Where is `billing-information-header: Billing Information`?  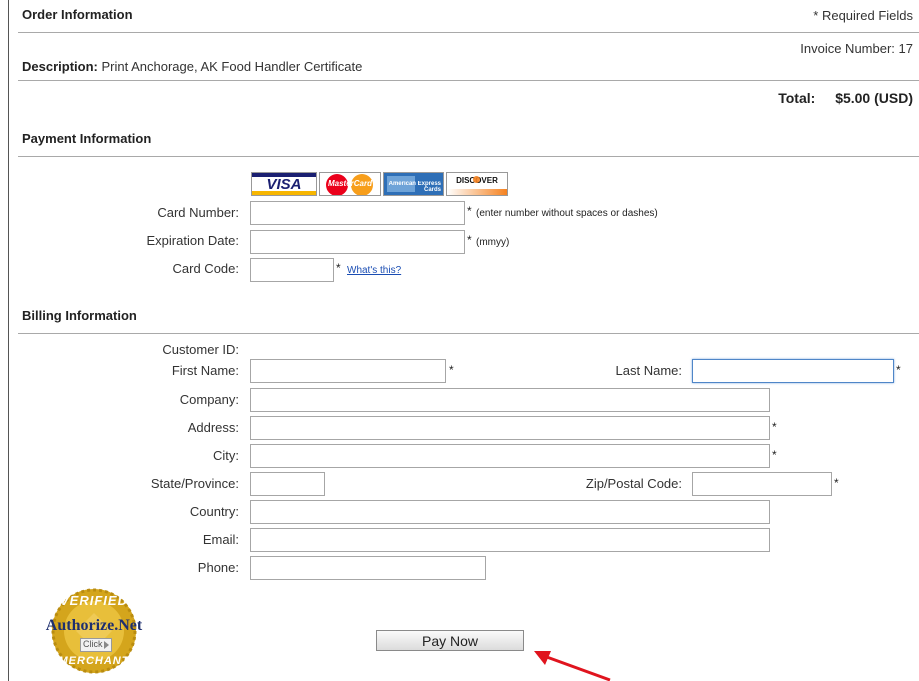 billing-information-header: Billing Information is located at coordinates (79, 315).